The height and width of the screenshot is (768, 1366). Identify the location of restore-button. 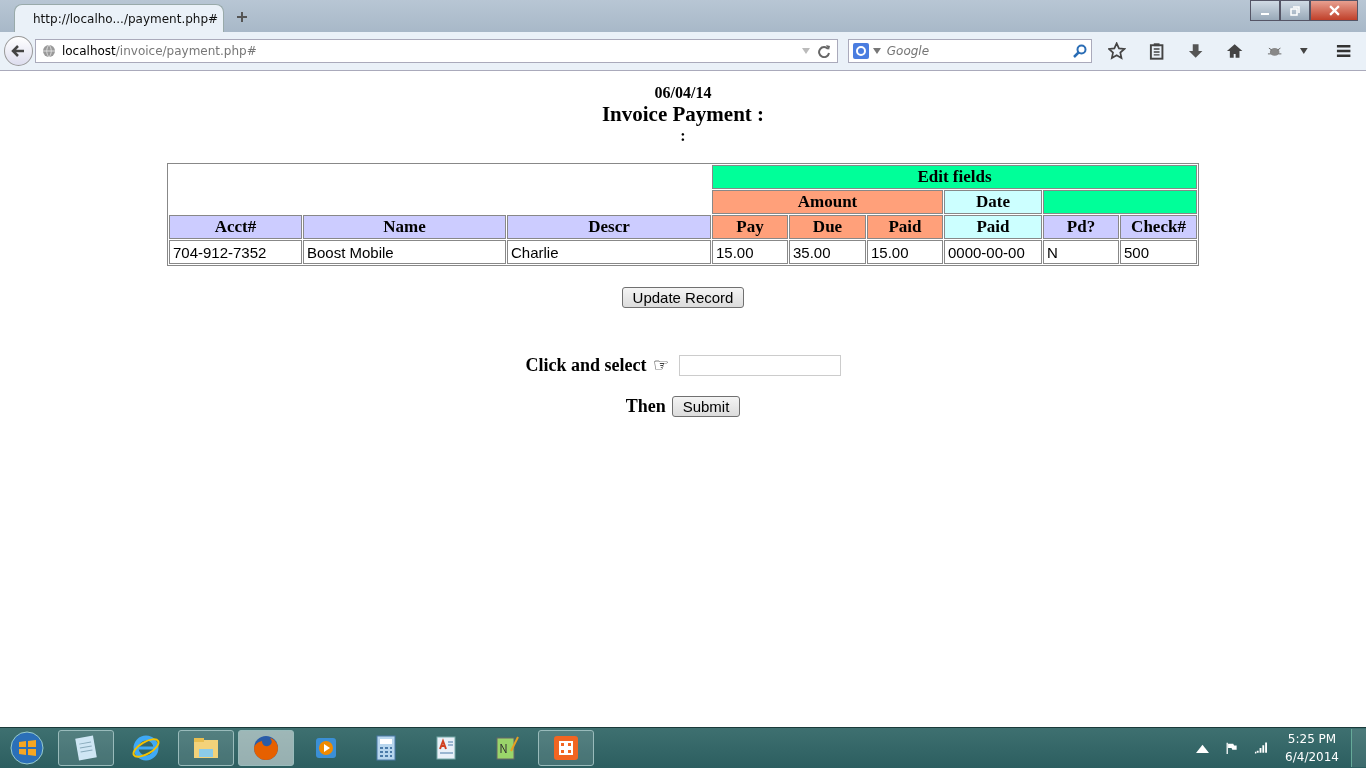
(1295, 10).